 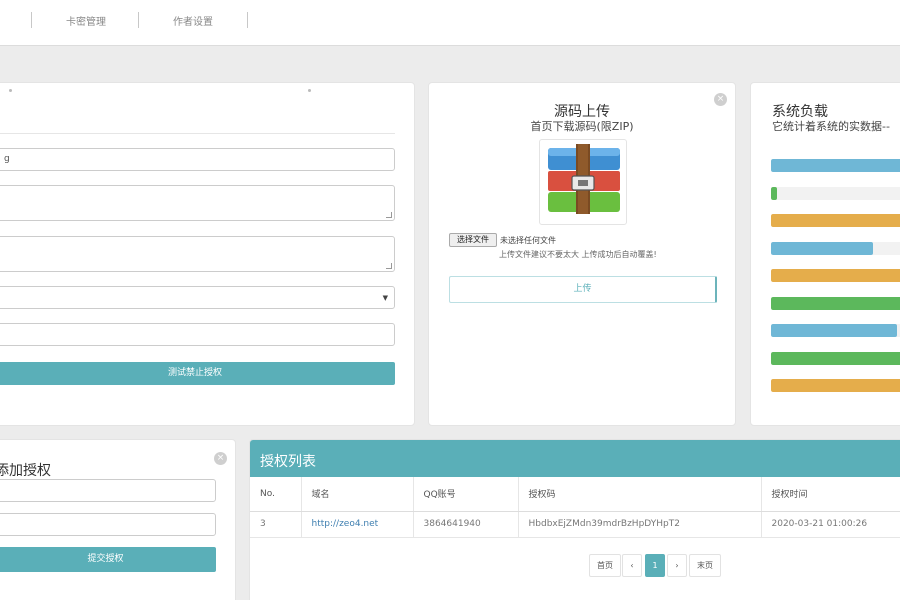 What do you see at coordinates (25, 471) in the screenshot?
I see `add-auth-title: 添加授权` at bounding box center [25, 471].